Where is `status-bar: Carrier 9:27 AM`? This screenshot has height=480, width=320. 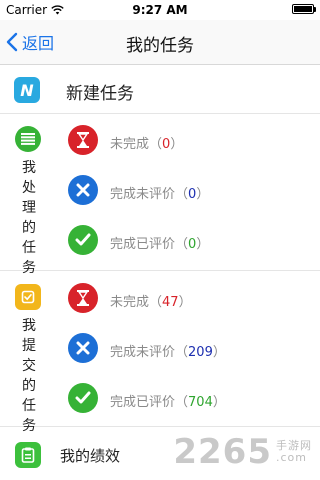
status-bar: Carrier 9:27 AM is located at coordinates (160, 10).